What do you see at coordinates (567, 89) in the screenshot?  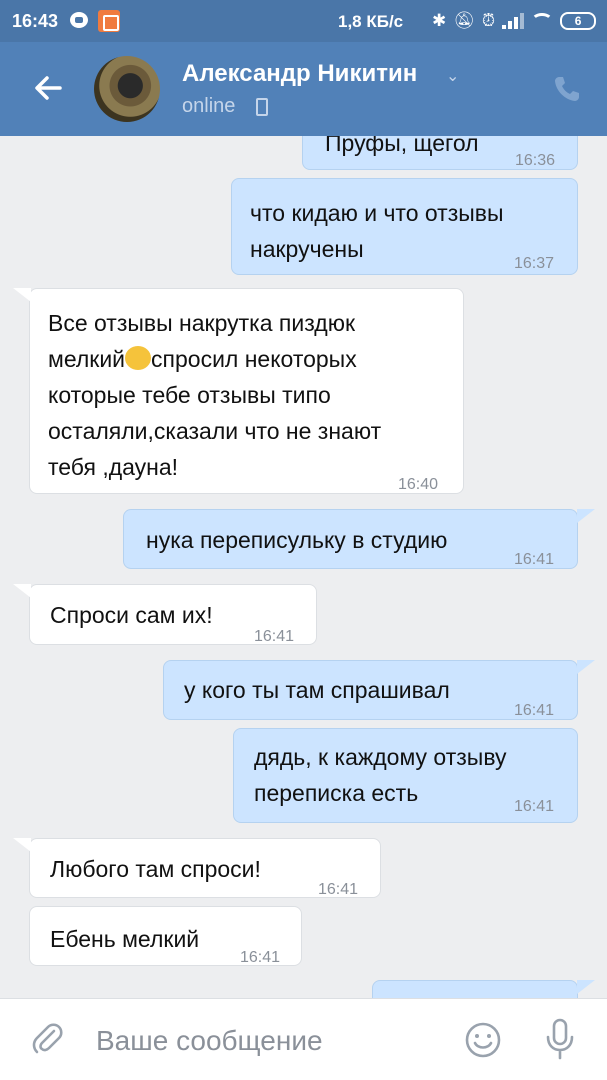 I see `phone-call-icon` at bounding box center [567, 89].